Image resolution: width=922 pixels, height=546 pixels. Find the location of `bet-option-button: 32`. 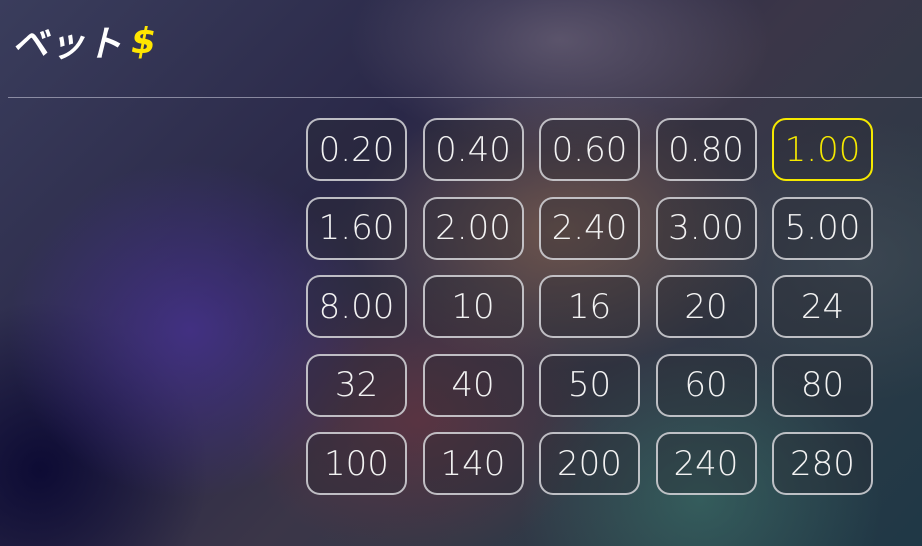

bet-option-button: 32 is located at coordinates (356, 385).